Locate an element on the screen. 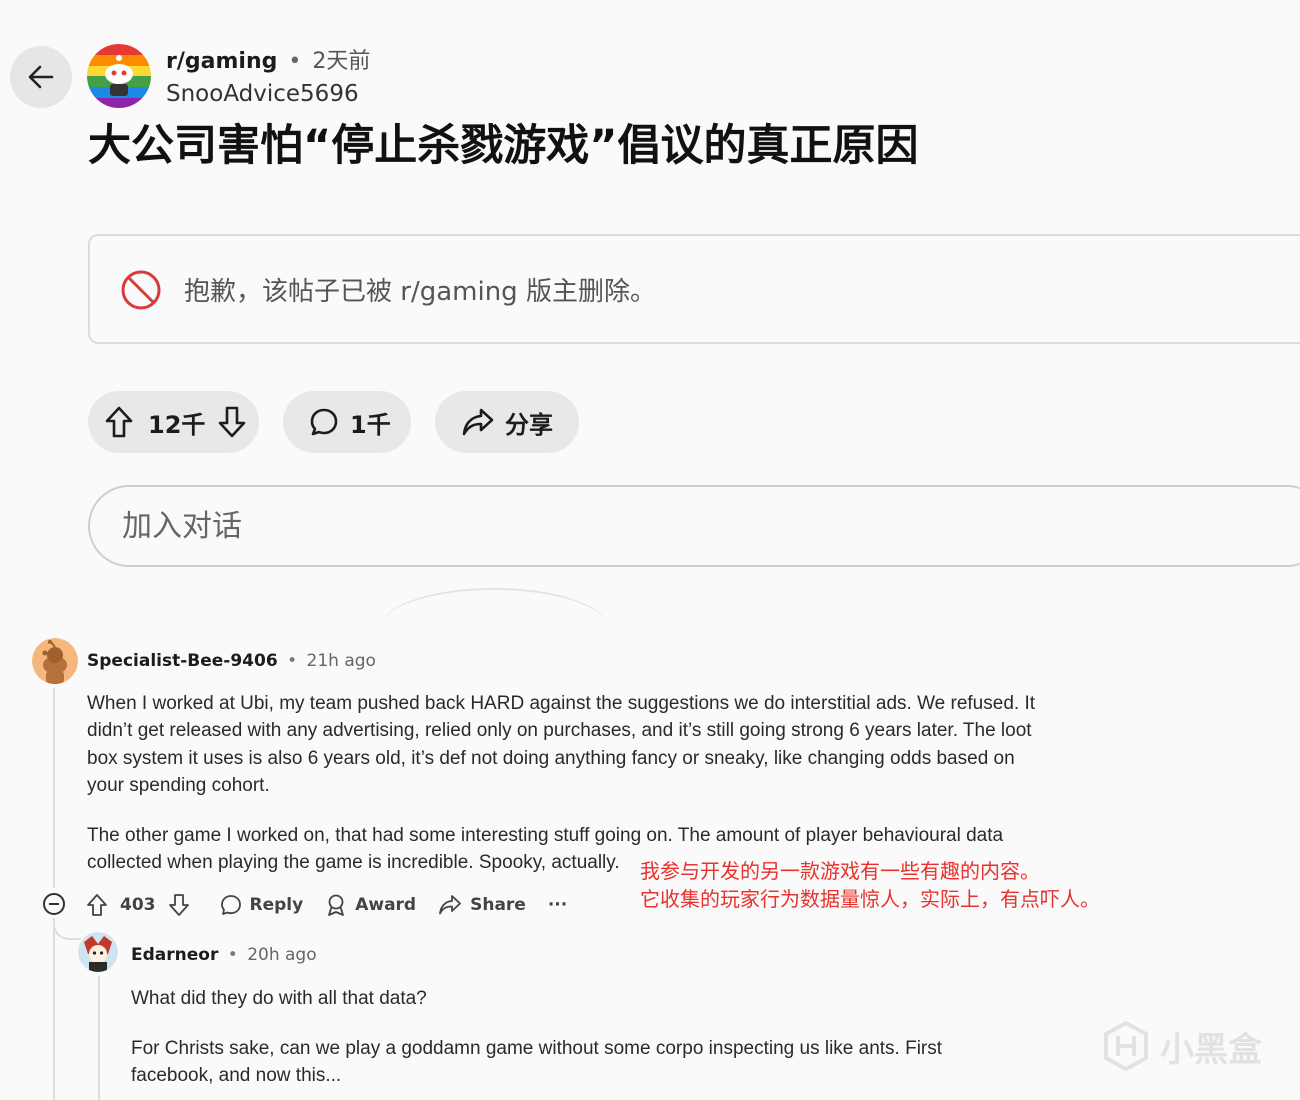  comment-header: Edarneor • 20h ago is located at coordinates (224, 955).